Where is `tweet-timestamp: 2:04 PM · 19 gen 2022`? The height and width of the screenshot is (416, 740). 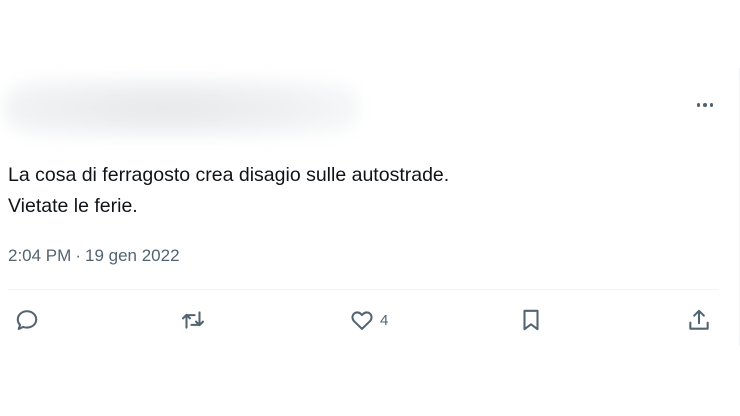
tweet-timestamp: 2:04 PM · 19 gen 2022 is located at coordinates (94, 256).